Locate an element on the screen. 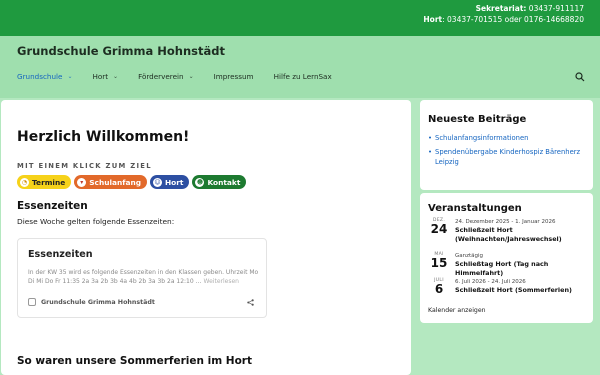 The height and width of the screenshot is (375, 600). page-title: Herzlich Willkommen! is located at coordinates (103, 137).